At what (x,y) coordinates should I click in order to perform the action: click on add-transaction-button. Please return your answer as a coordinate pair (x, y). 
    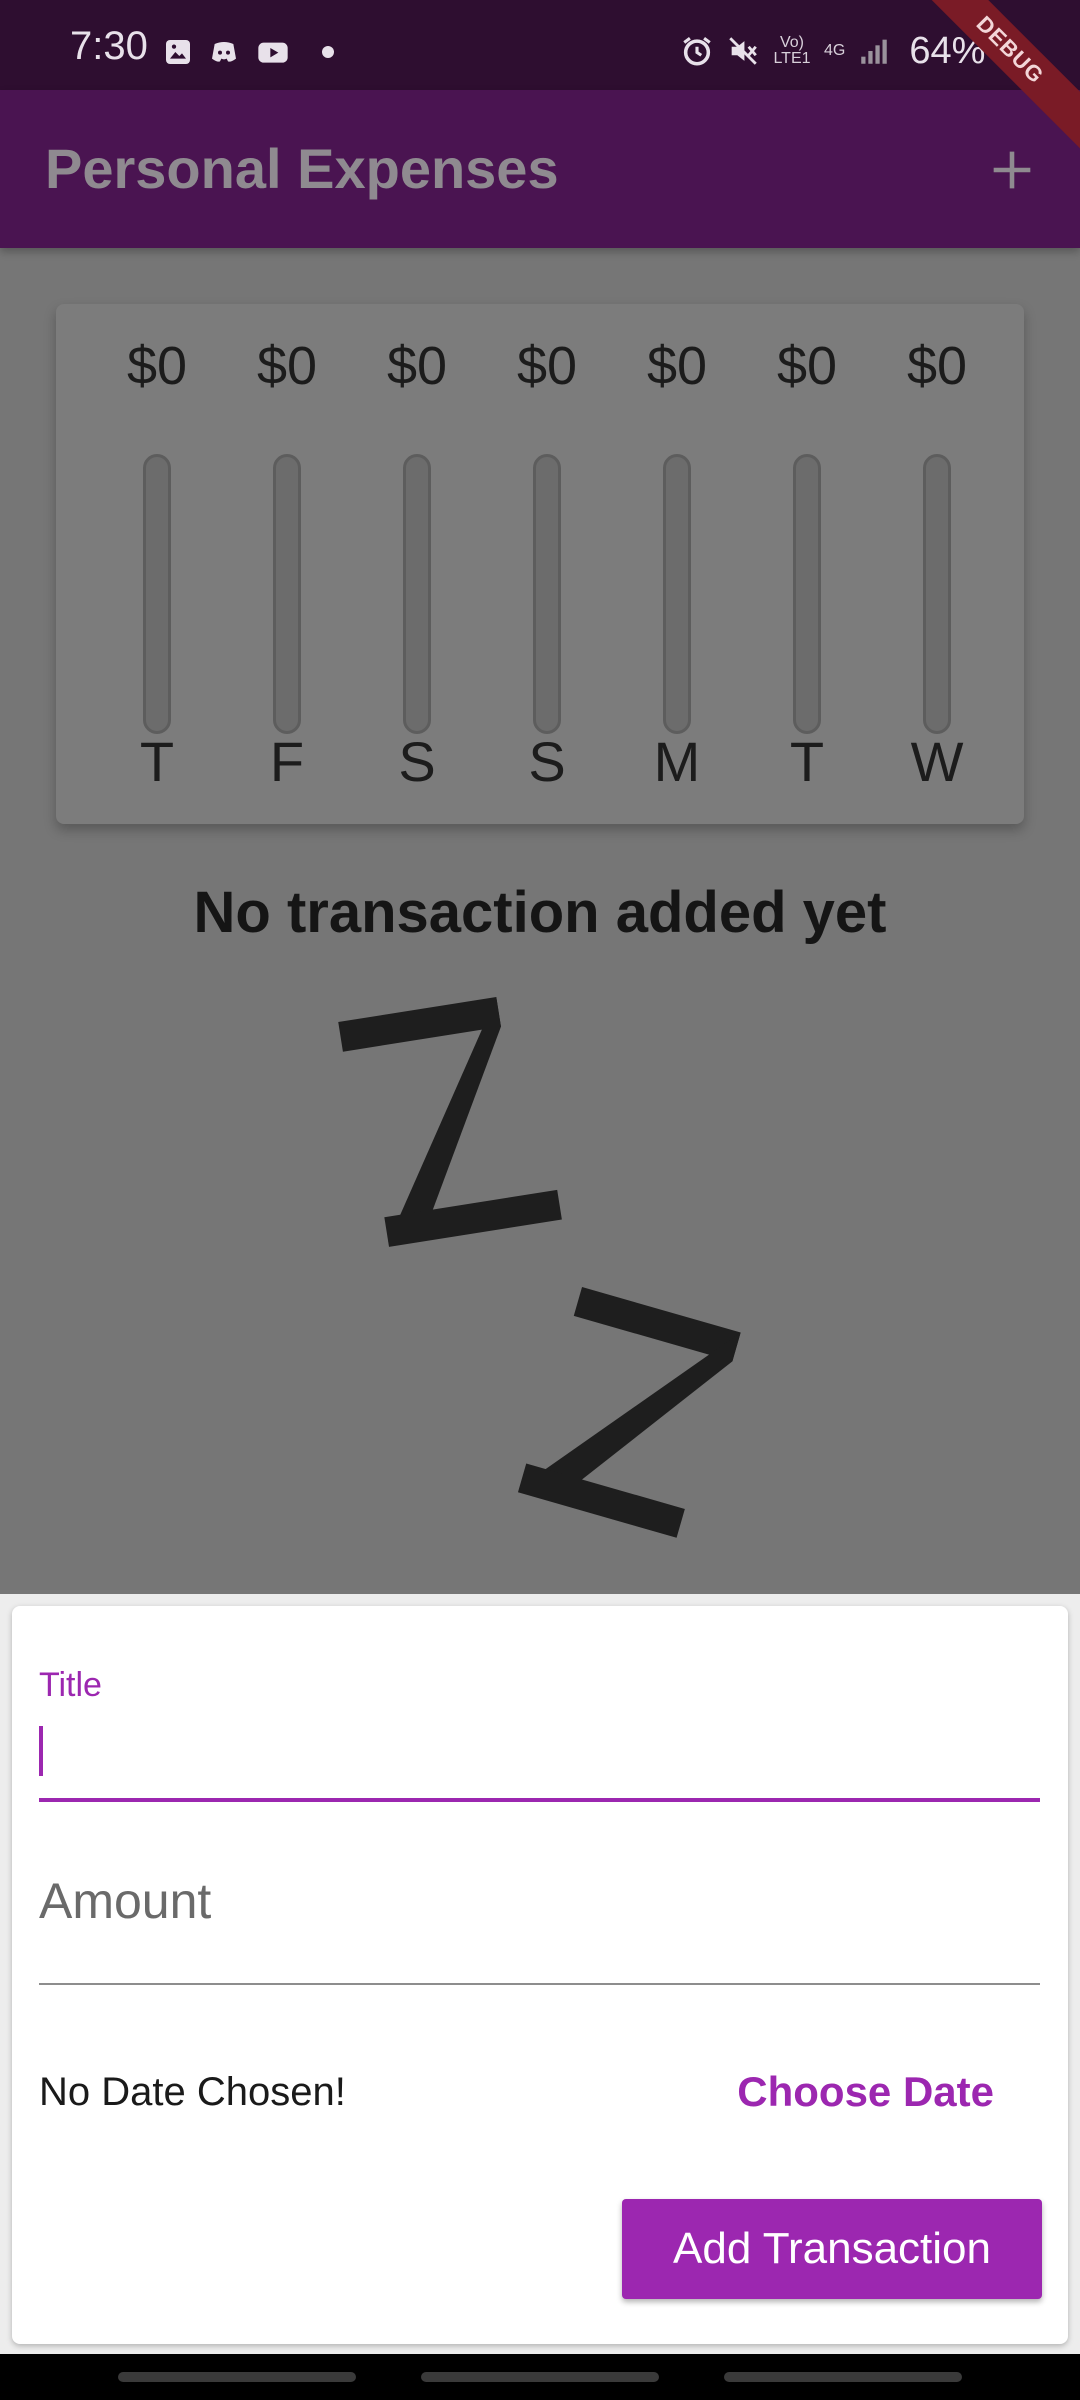
    Looking at the image, I should click on (1012, 170).